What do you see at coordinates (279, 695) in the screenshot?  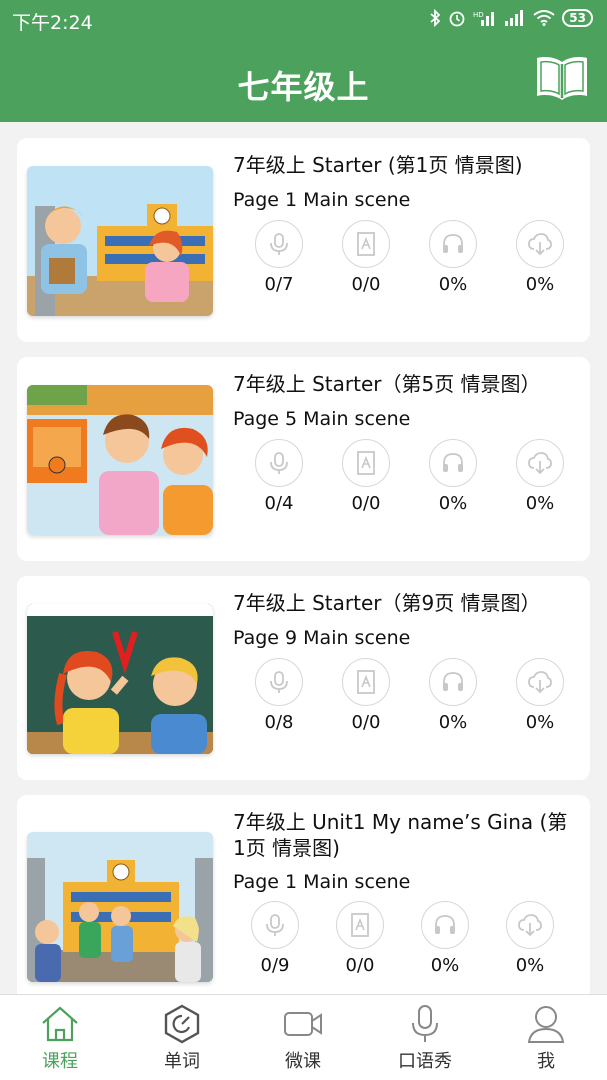 I see `record-stat: 0/8` at bounding box center [279, 695].